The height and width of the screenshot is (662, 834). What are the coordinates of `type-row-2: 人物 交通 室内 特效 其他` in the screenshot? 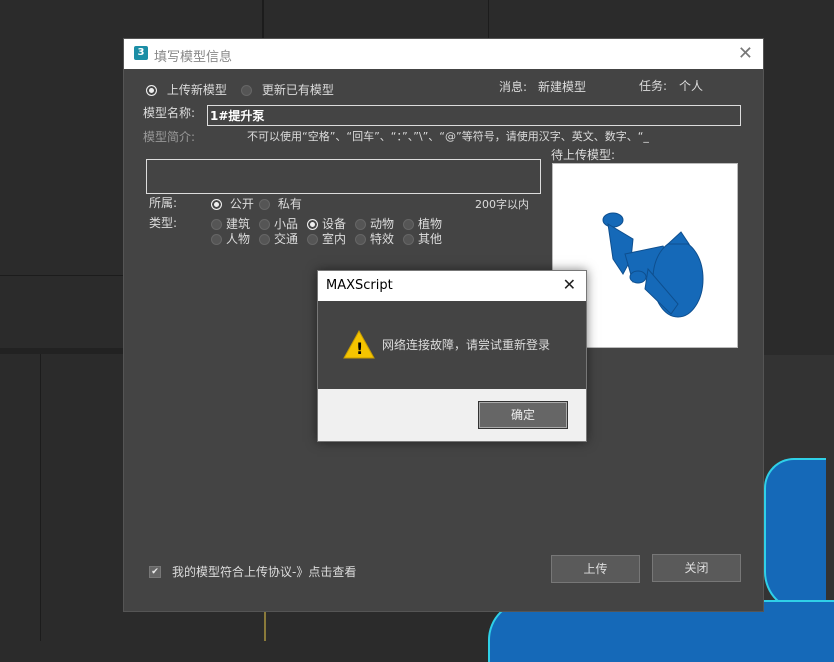 It's located at (331, 238).